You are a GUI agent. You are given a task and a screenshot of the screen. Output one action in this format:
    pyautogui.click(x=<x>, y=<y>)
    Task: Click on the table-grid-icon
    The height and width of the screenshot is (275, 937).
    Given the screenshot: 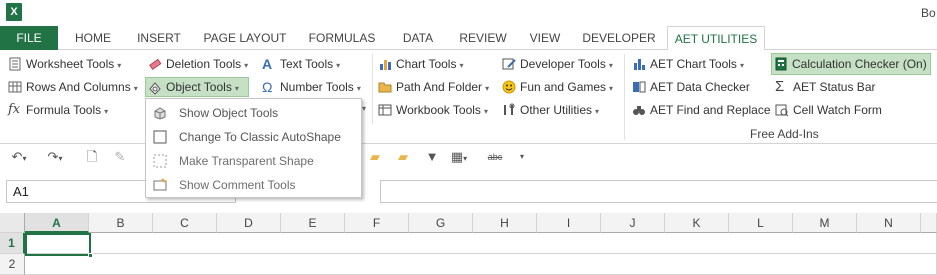 What is the action you would take?
    pyautogui.click(x=15, y=87)
    